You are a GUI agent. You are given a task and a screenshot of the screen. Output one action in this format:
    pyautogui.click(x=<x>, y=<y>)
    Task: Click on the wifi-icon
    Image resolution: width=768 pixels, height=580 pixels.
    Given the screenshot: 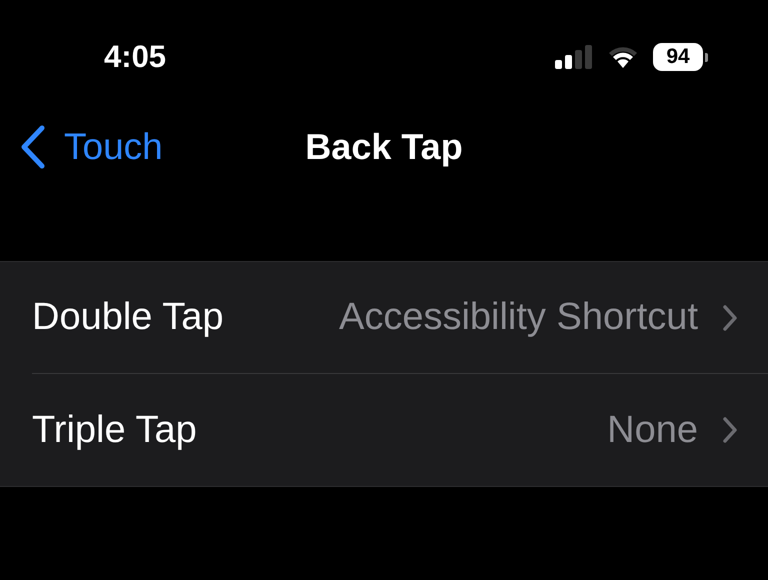 What is the action you would take?
    pyautogui.click(x=623, y=57)
    